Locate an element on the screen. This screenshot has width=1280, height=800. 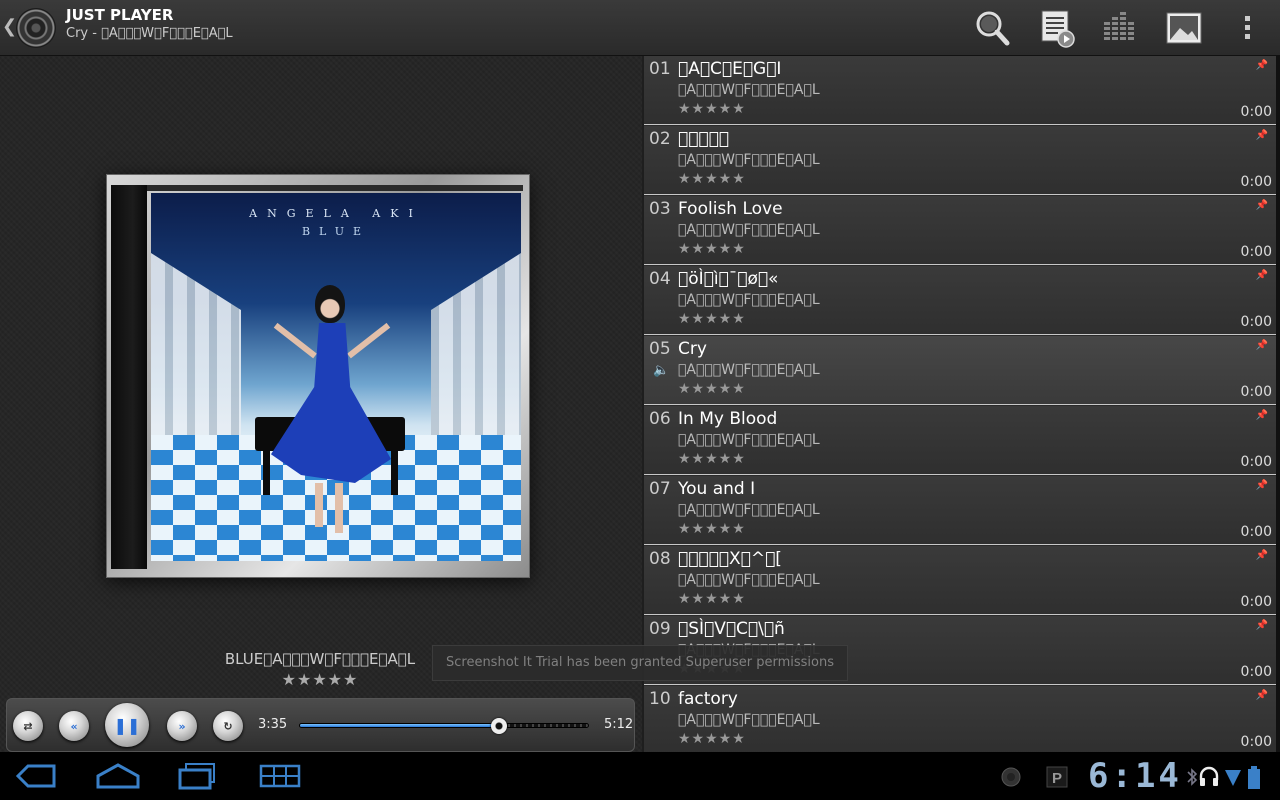
track-list-scrollbar is located at coordinates (1278, 404).